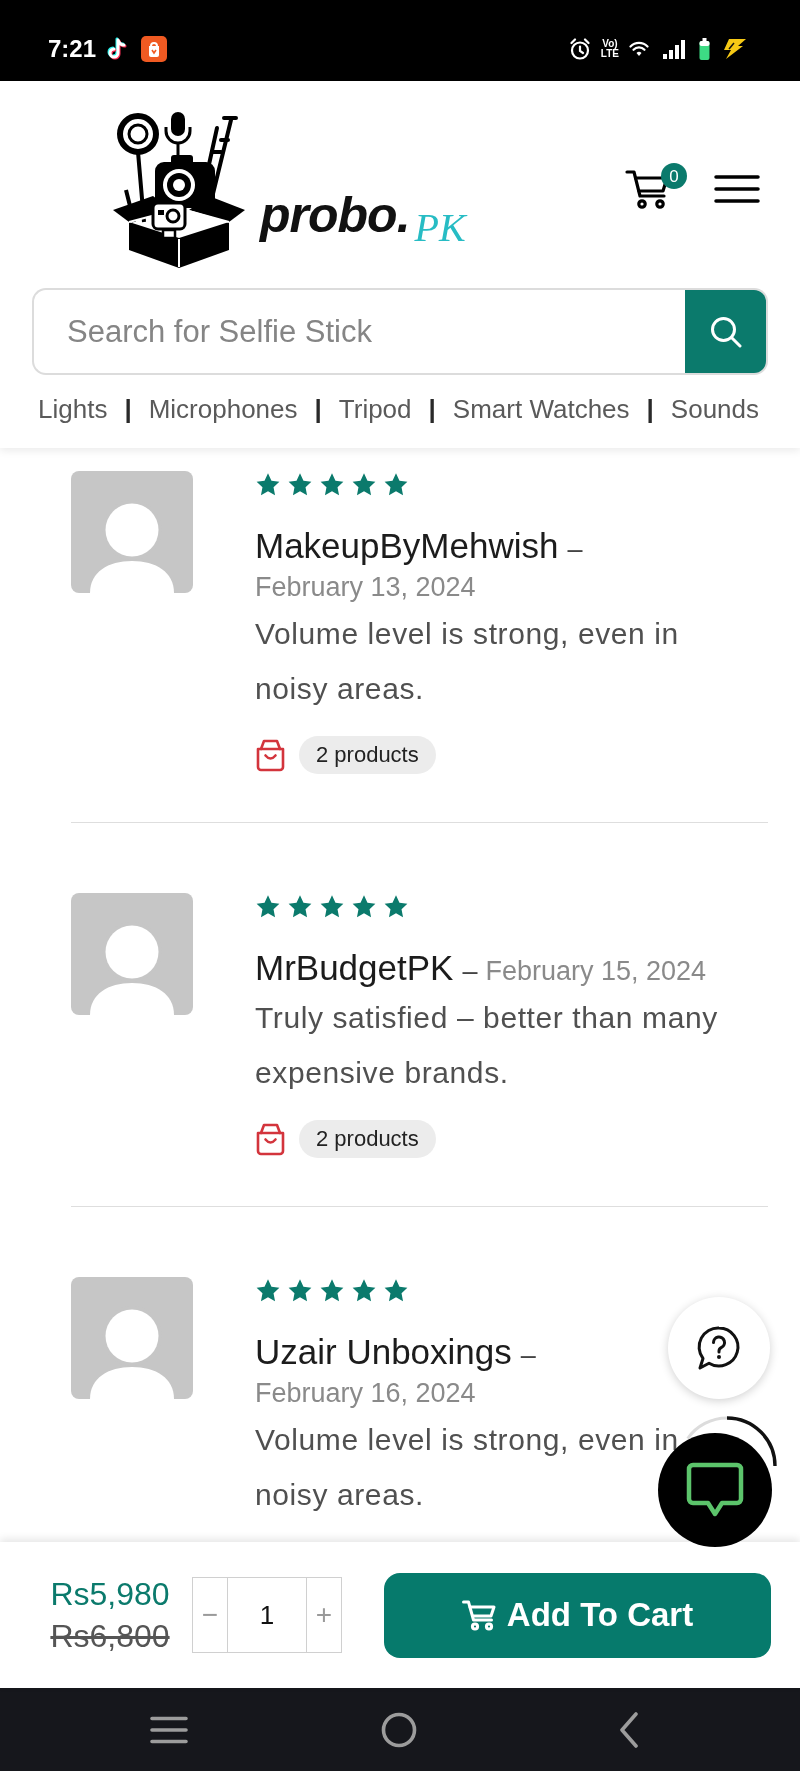 Image resolution: width=800 pixels, height=1771 pixels. I want to click on bag-app-icon, so click(154, 49).